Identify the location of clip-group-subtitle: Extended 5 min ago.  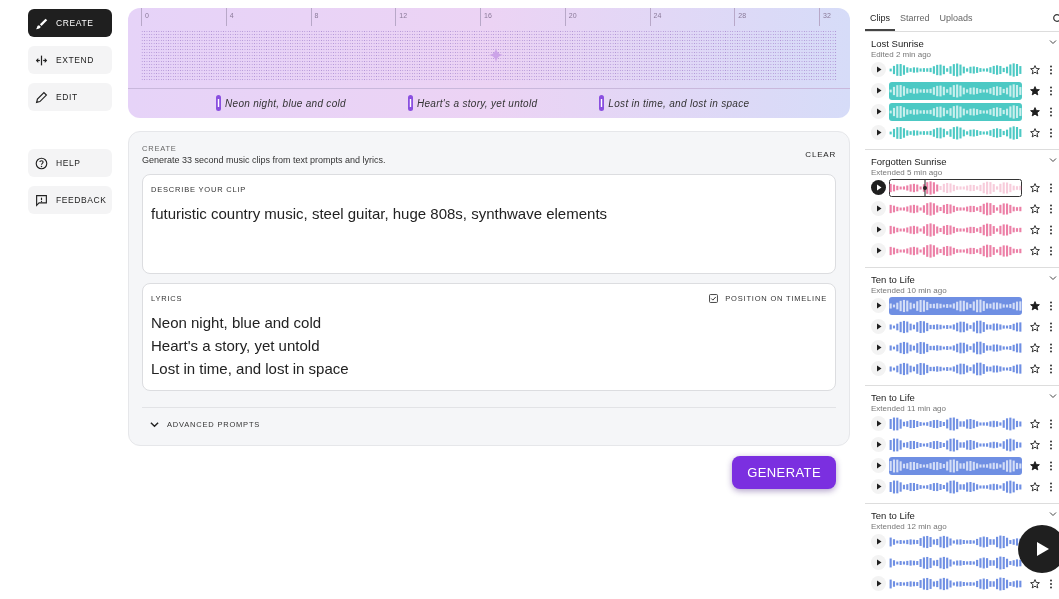
(907, 172).